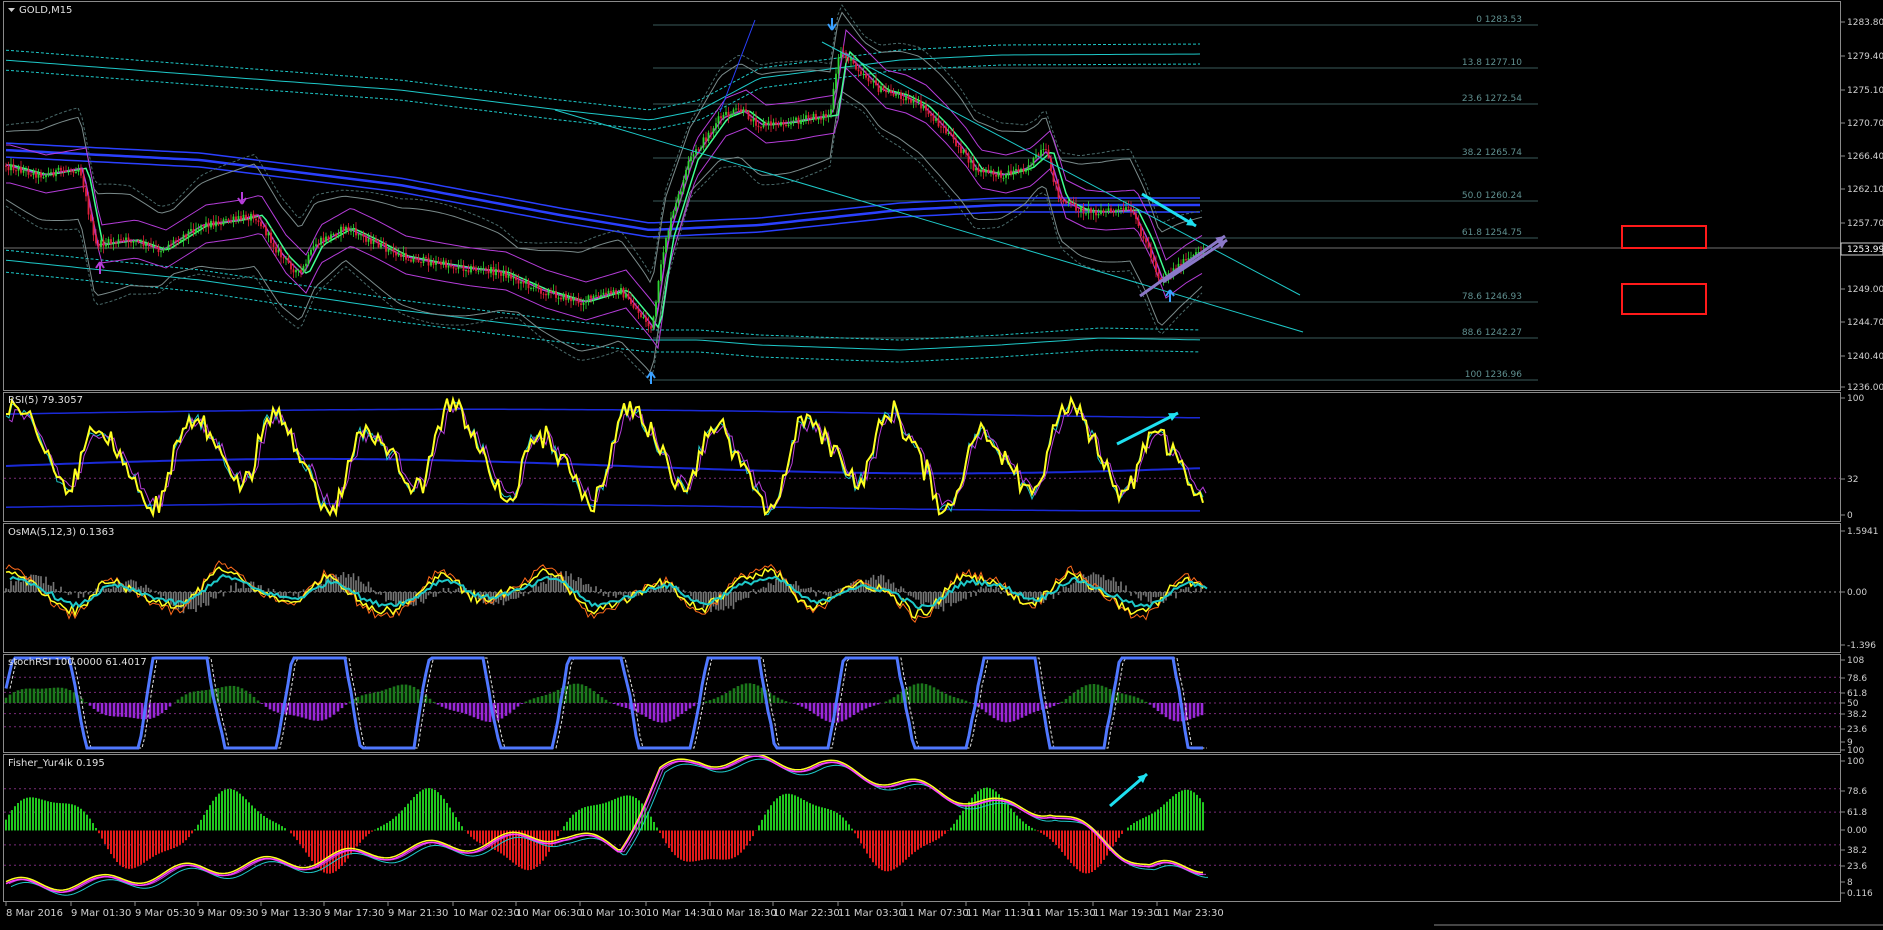 Image resolution: width=1883 pixels, height=930 pixels. What do you see at coordinates (1860, 894) in the screenshot?
I see `fisher-axis-label: 0.116` at bounding box center [1860, 894].